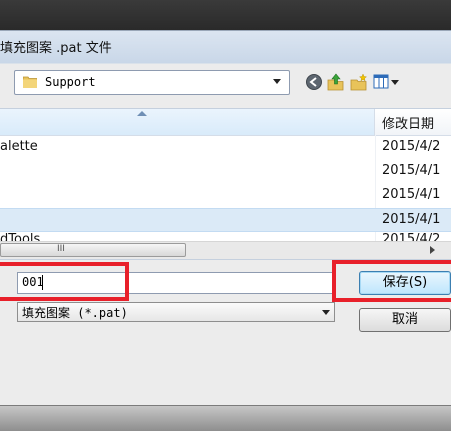 This screenshot has width=451, height=431. What do you see at coordinates (152, 82) in the screenshot?
I see `location-combo: Support` at bounding box center [152, 82].